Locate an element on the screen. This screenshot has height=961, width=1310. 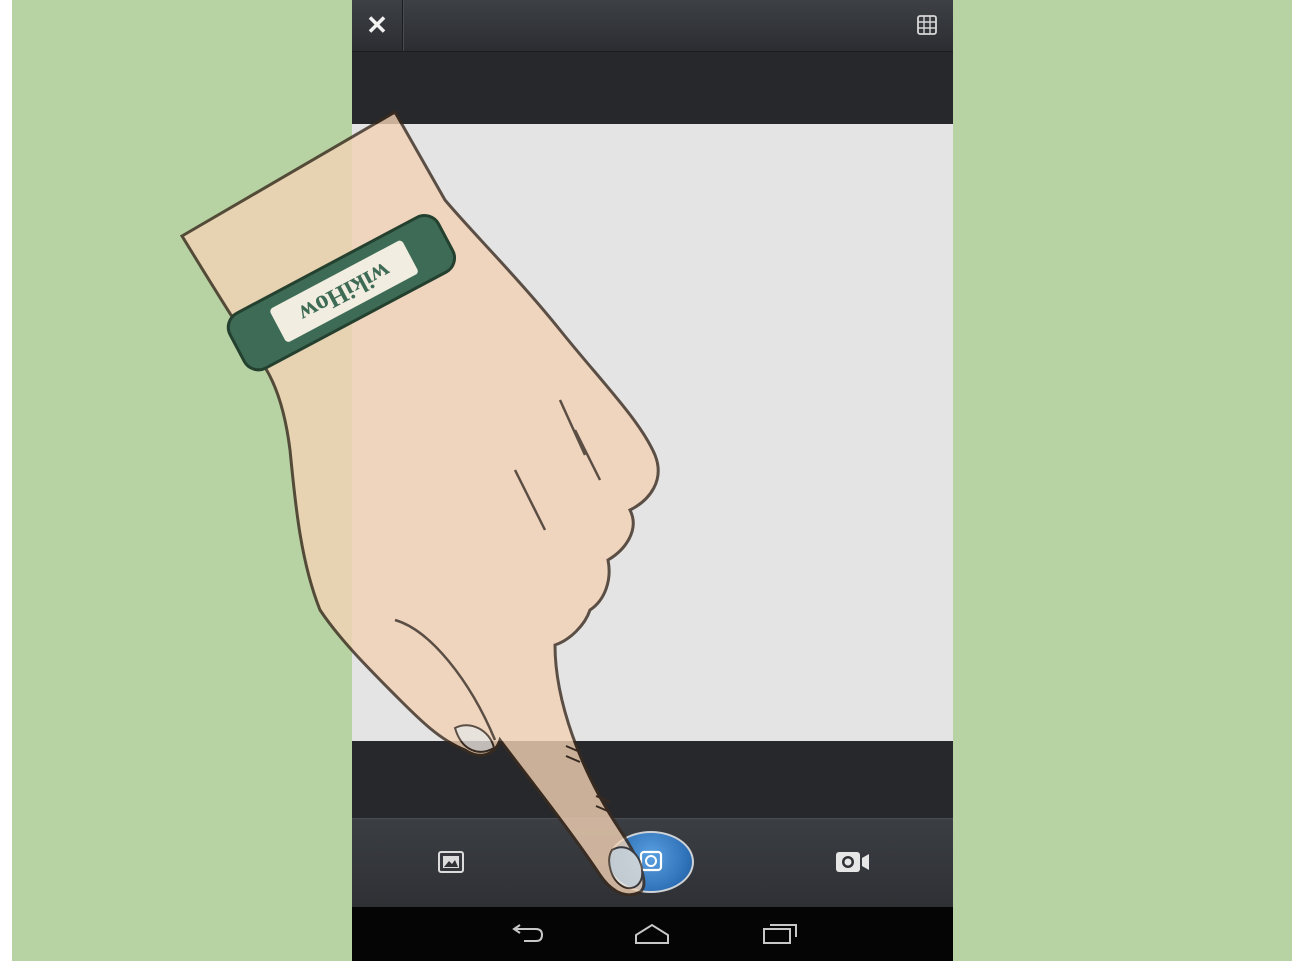
top-bar: ✕ is located at coordinates (652, 26).